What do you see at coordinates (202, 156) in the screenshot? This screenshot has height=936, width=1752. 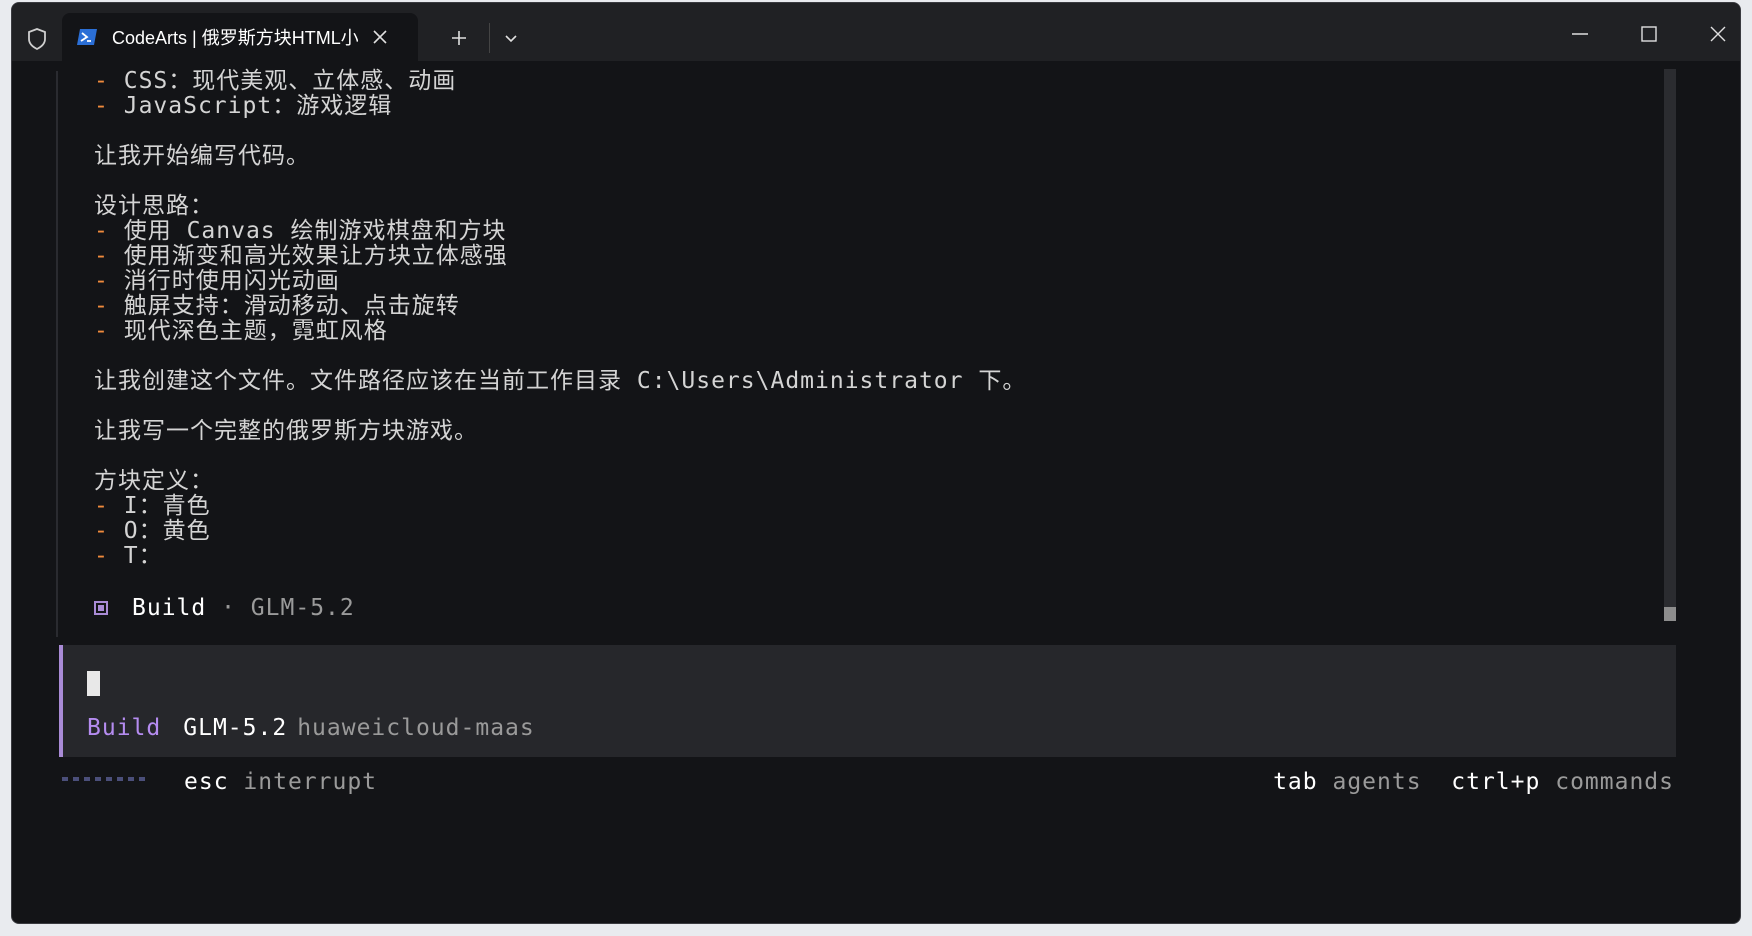 I see `line-text: 让我开始编写代码。` at bounding box center [202, 156].